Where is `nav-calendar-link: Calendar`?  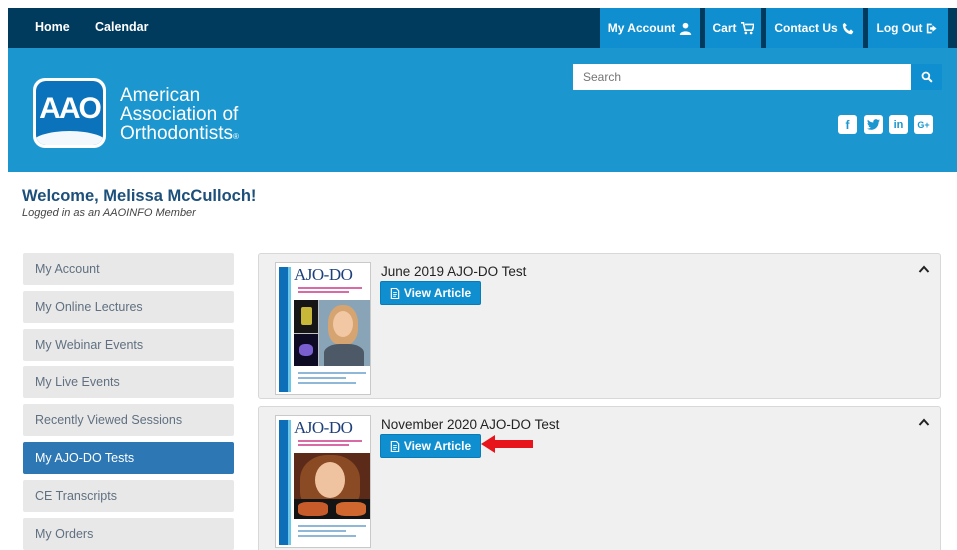
nav-calendar-link: Calendar is located at coordinates (122, 27).